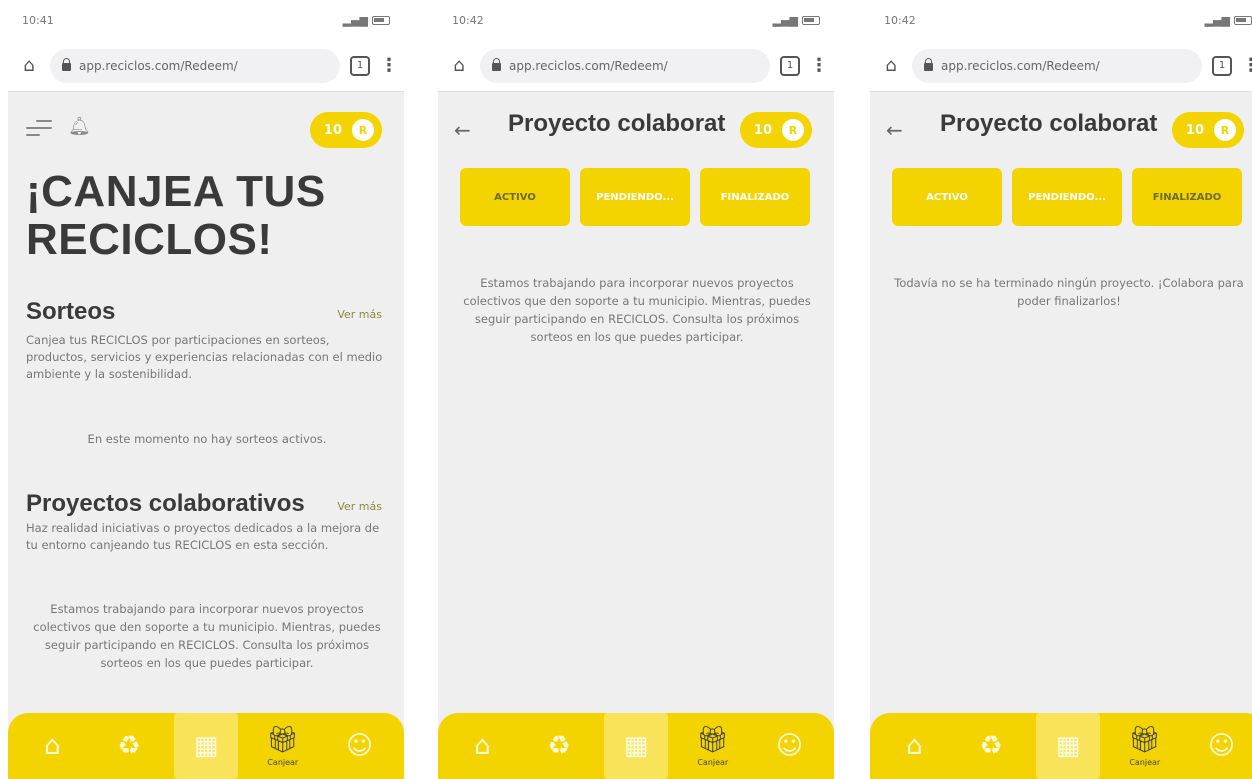 The width and height of the screenshot is (1252, 779). What do you see at coordinates (359, 314) in the screenshot?
I see `sorteos-ver-mas-link: Ver más` at bounding box center [359, 314].